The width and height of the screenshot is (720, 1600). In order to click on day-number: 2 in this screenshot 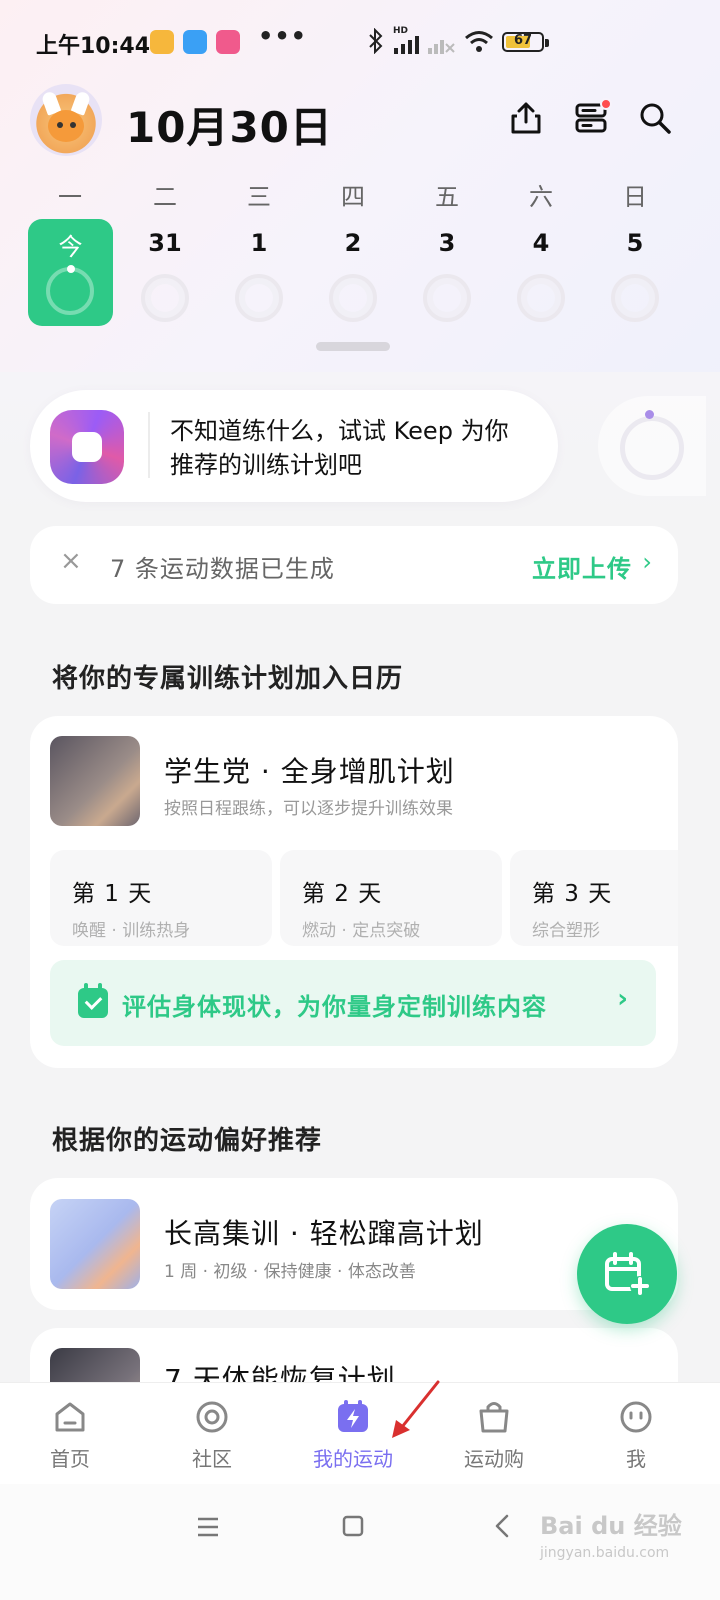, I will do `click(353, 243)`.